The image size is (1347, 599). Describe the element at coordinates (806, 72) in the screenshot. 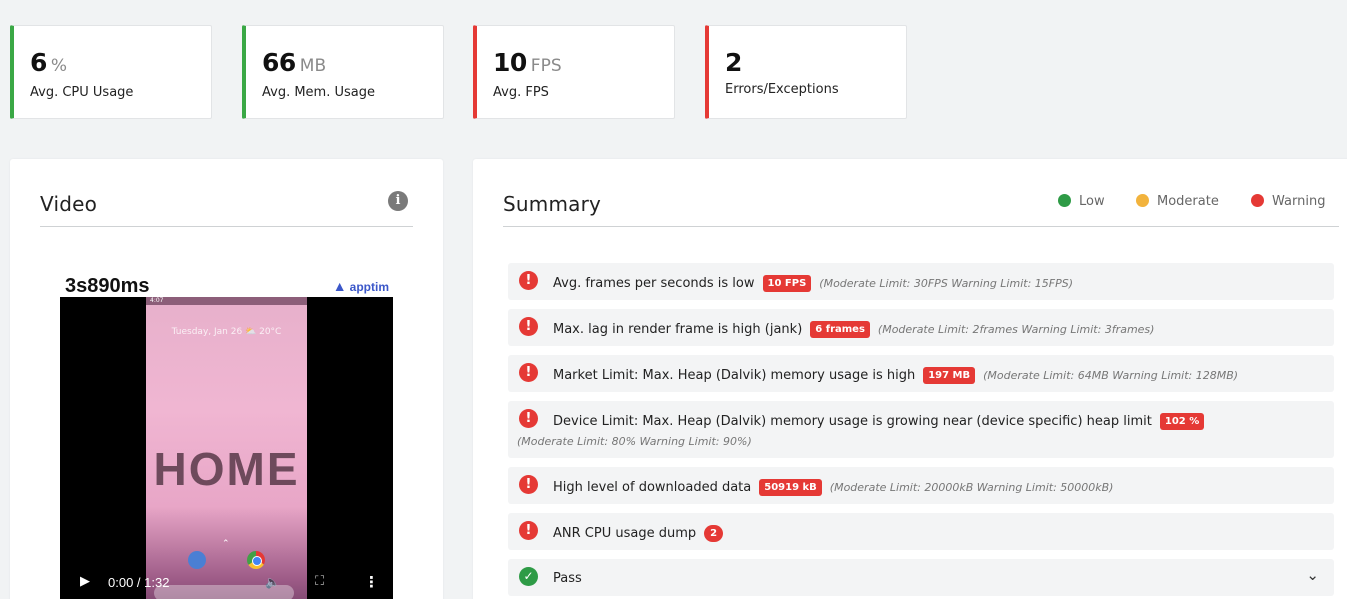

I see `metric-card-errors: 2 Errors/Exceptions` at that location.